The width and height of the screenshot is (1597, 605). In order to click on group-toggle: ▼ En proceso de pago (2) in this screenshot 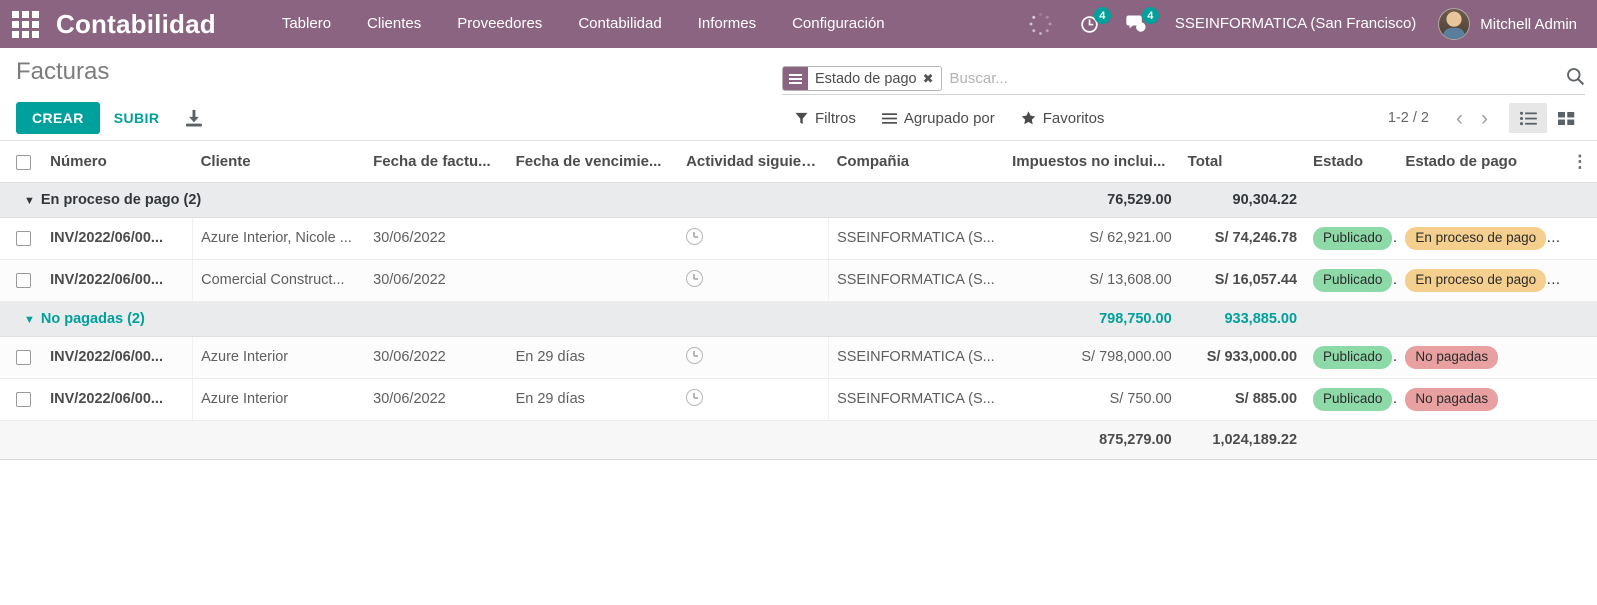, I will do `click(104, 200)`.